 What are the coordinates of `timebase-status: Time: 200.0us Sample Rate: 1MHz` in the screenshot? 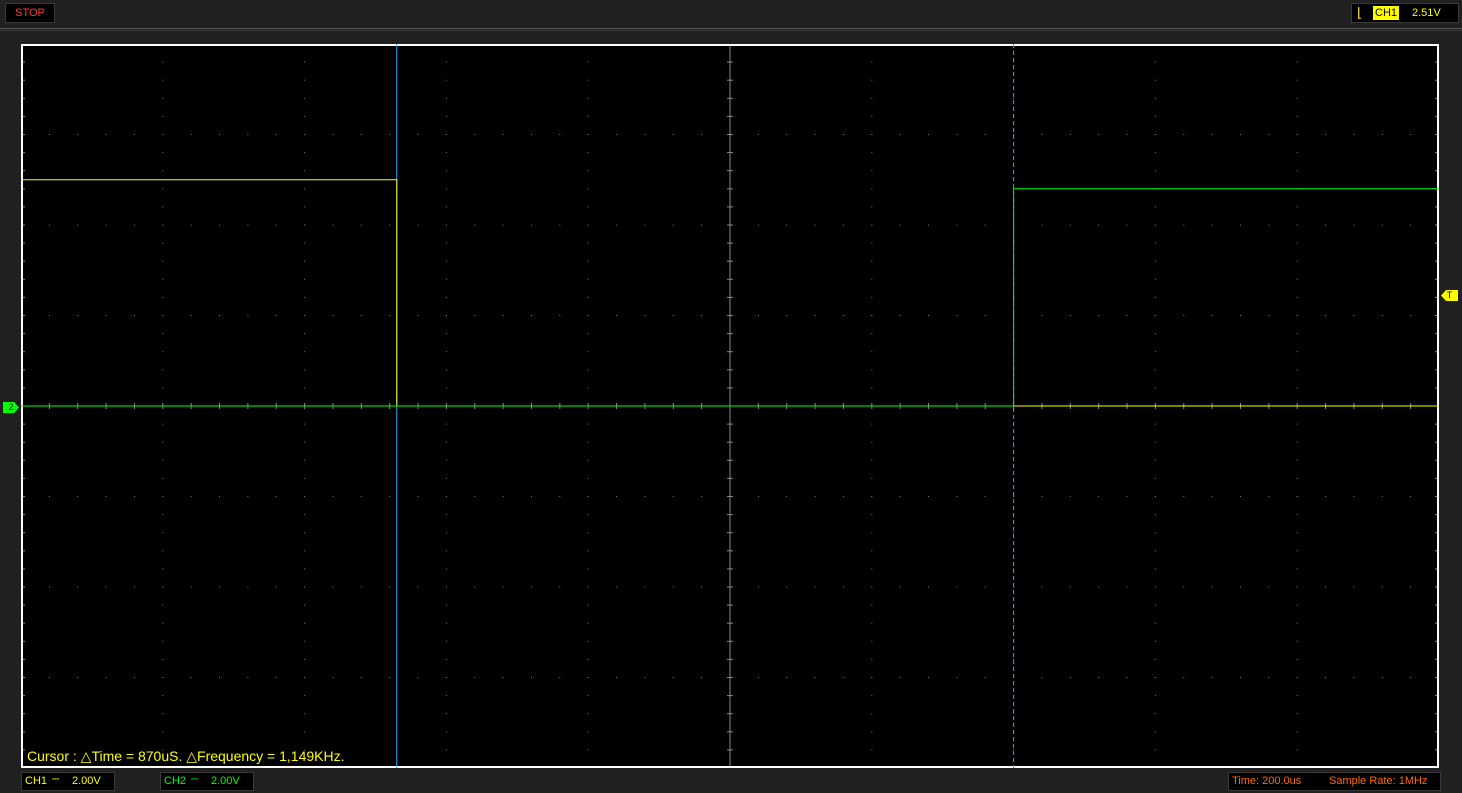 It's located at (1334, 781).